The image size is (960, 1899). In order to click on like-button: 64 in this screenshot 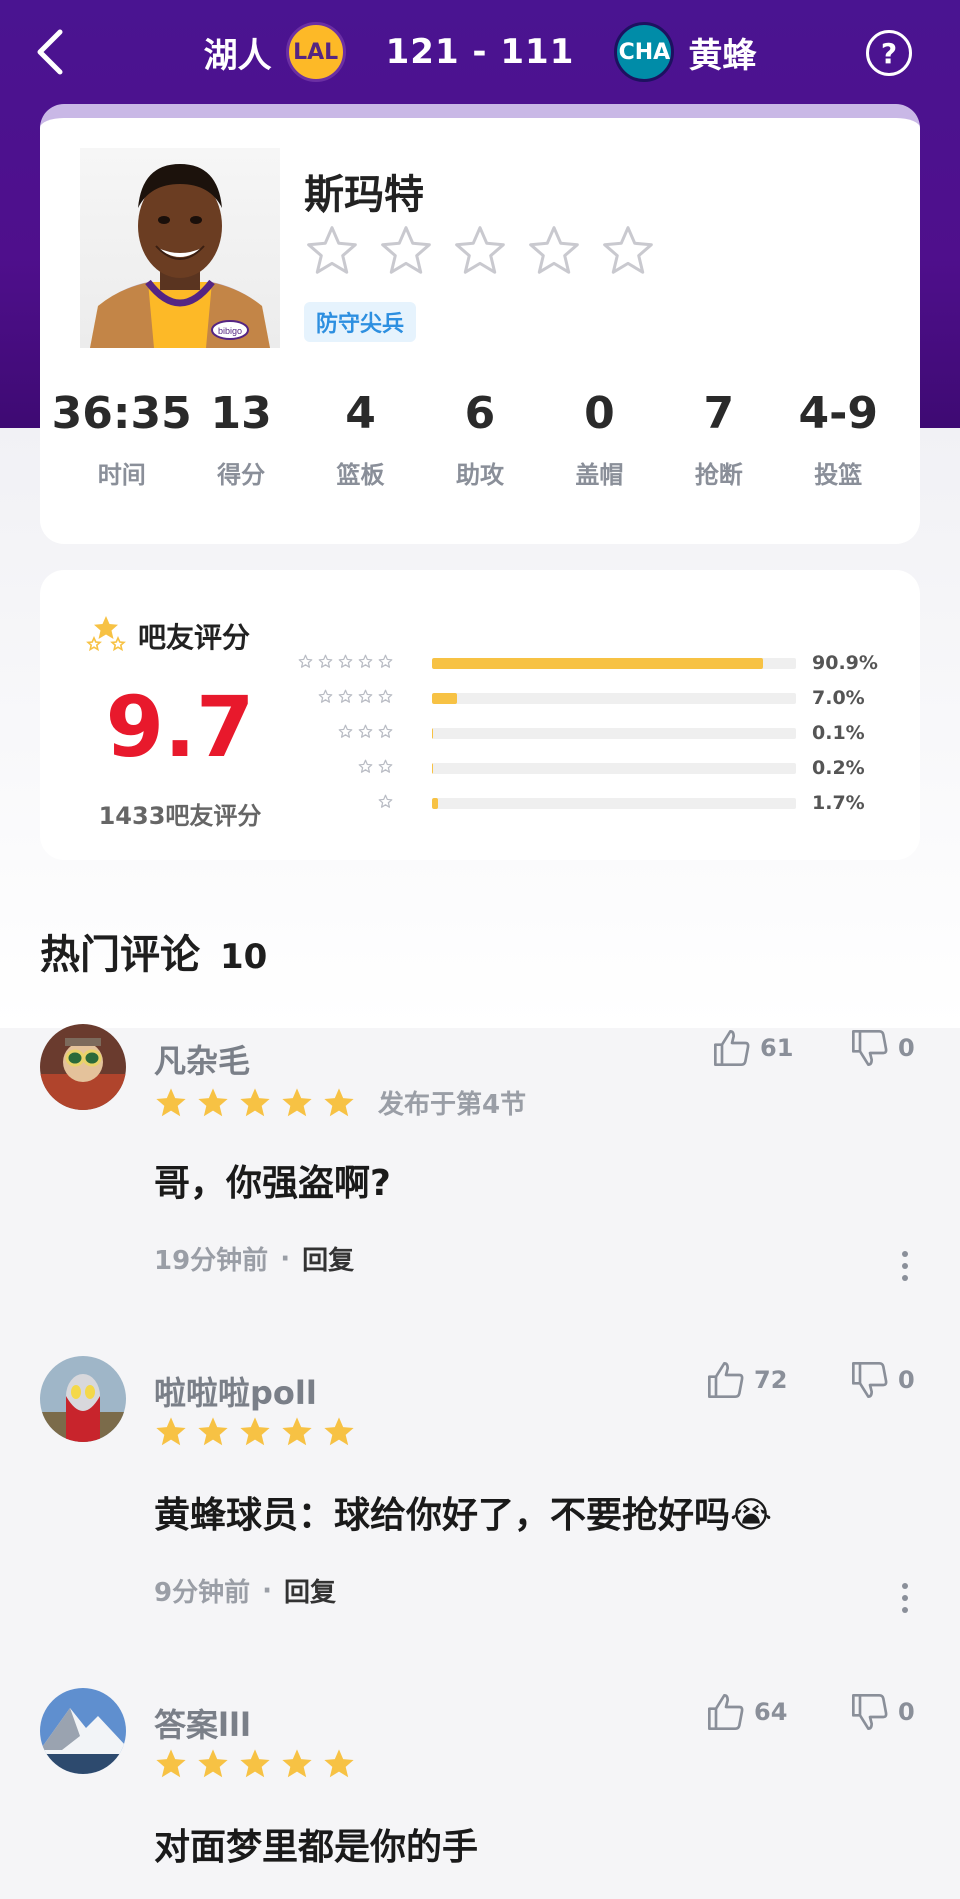, I will do `click(746, 1712)`.